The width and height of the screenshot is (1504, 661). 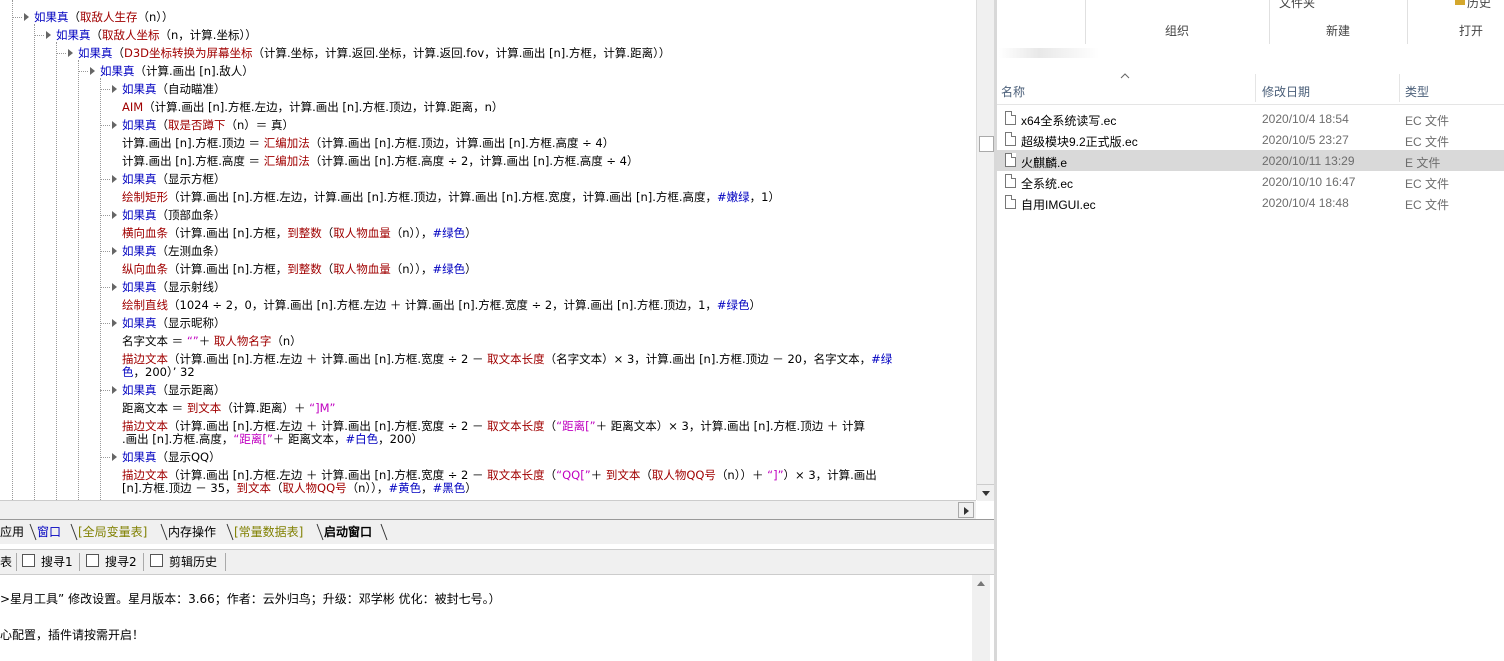 I want to click on code-line: 如果真（顶部血条）, so click(x=174, y=215).